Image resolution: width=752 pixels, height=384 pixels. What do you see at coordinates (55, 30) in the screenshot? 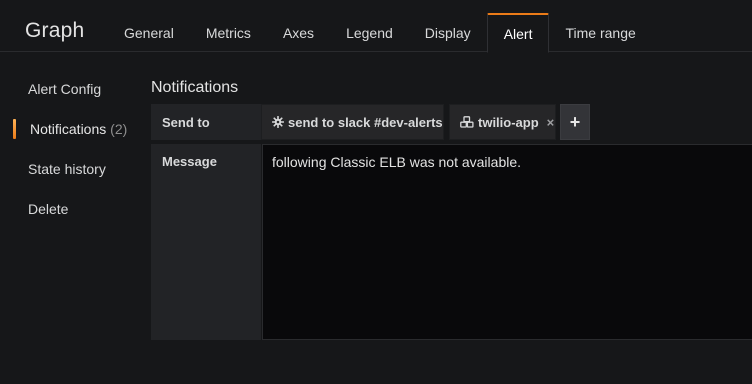
I see `panel-title: Graph` at bounding box center [55, 30].